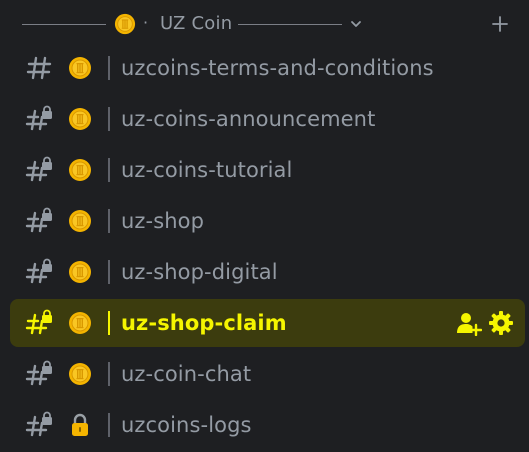  I want to click on category-name: UZ Coin, so click(196, 24).